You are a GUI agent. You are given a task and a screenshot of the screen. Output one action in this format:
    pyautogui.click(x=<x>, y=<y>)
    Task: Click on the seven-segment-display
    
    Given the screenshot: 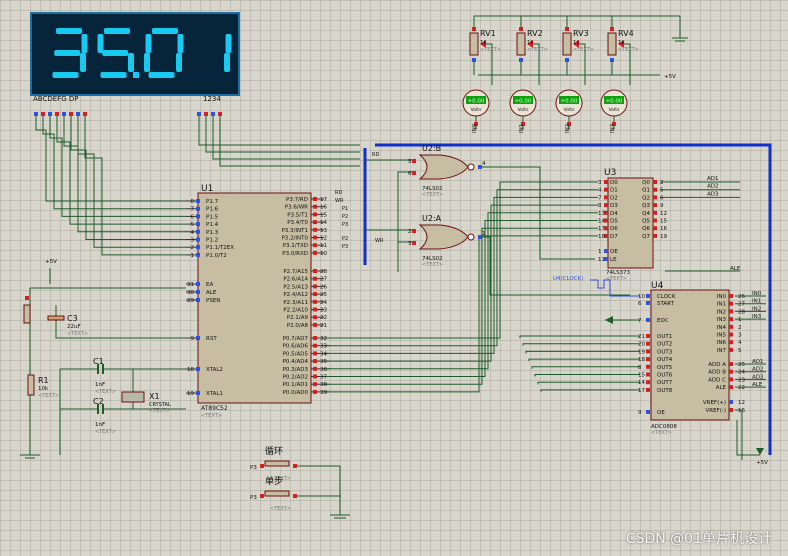 What is the action you would take?
    pyautogui.click(x=135, y=54)
    